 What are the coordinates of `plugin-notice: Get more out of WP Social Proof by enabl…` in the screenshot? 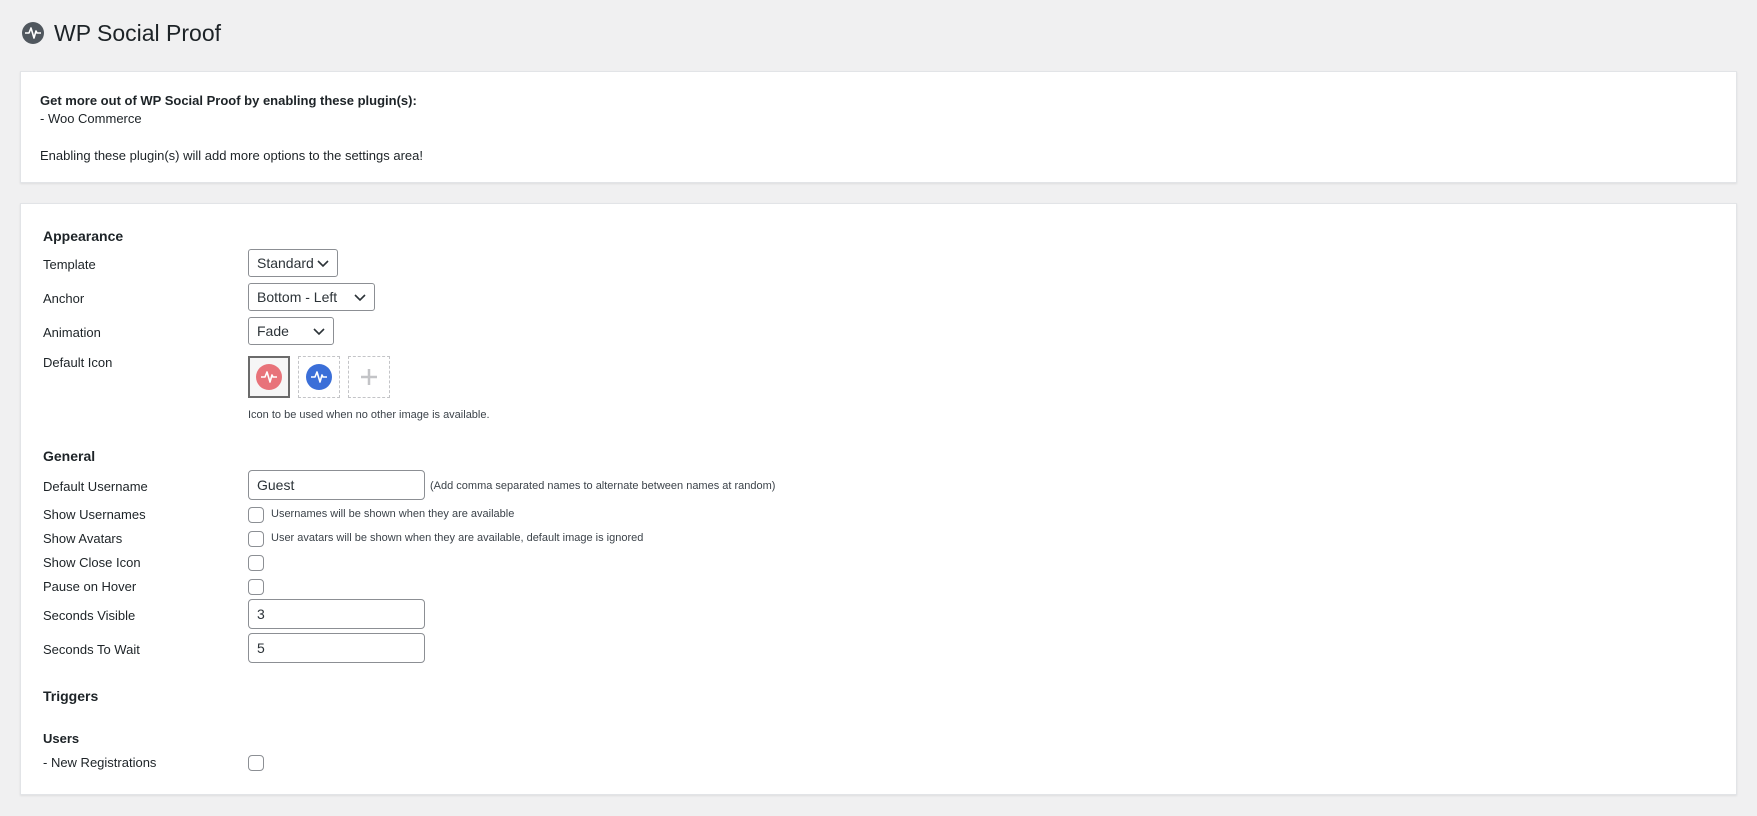 It's located at (878, 127).